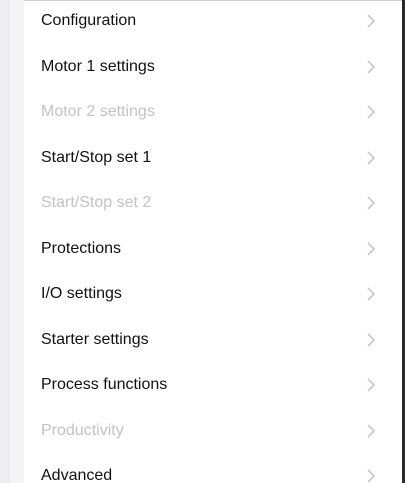 This screenshot has width=405, height=483. What do you see at coordinates (96, 202) in the screenshot?
I see `menu-item-label: Start/Stop set 2` at bounding box center [96, 202].